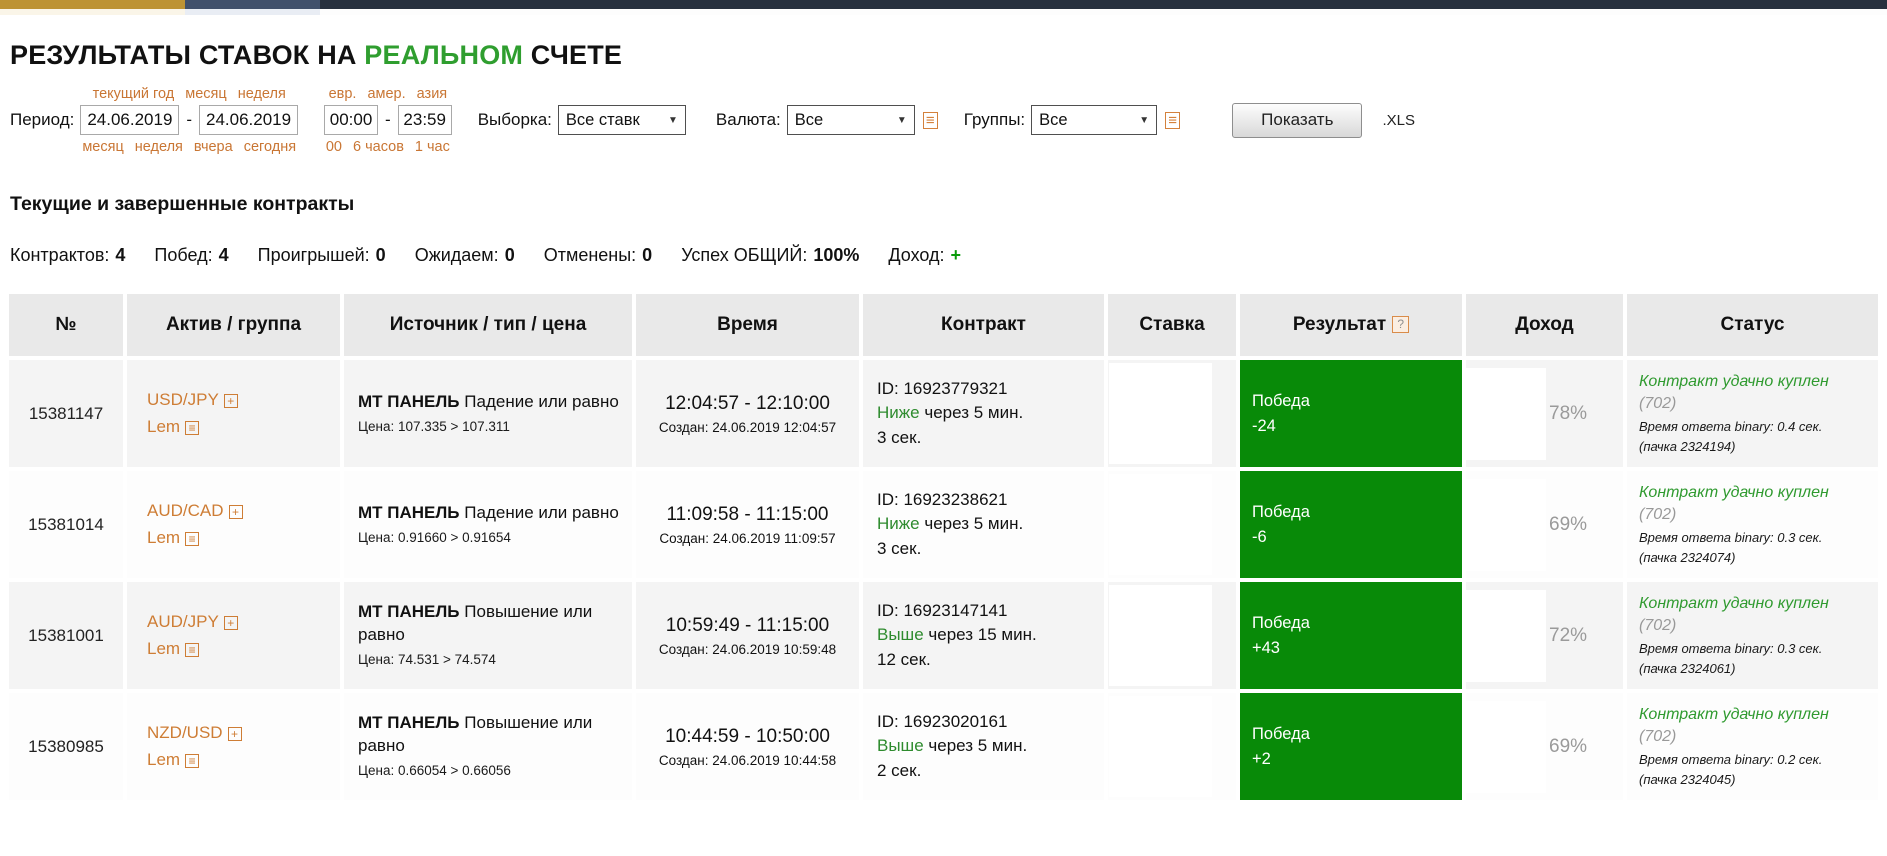 This screenshot has height=856, width=1887. Describe the element at coordinates (185, 732) in the screenshot. I see `asset-link: NZD/USD` at that location.